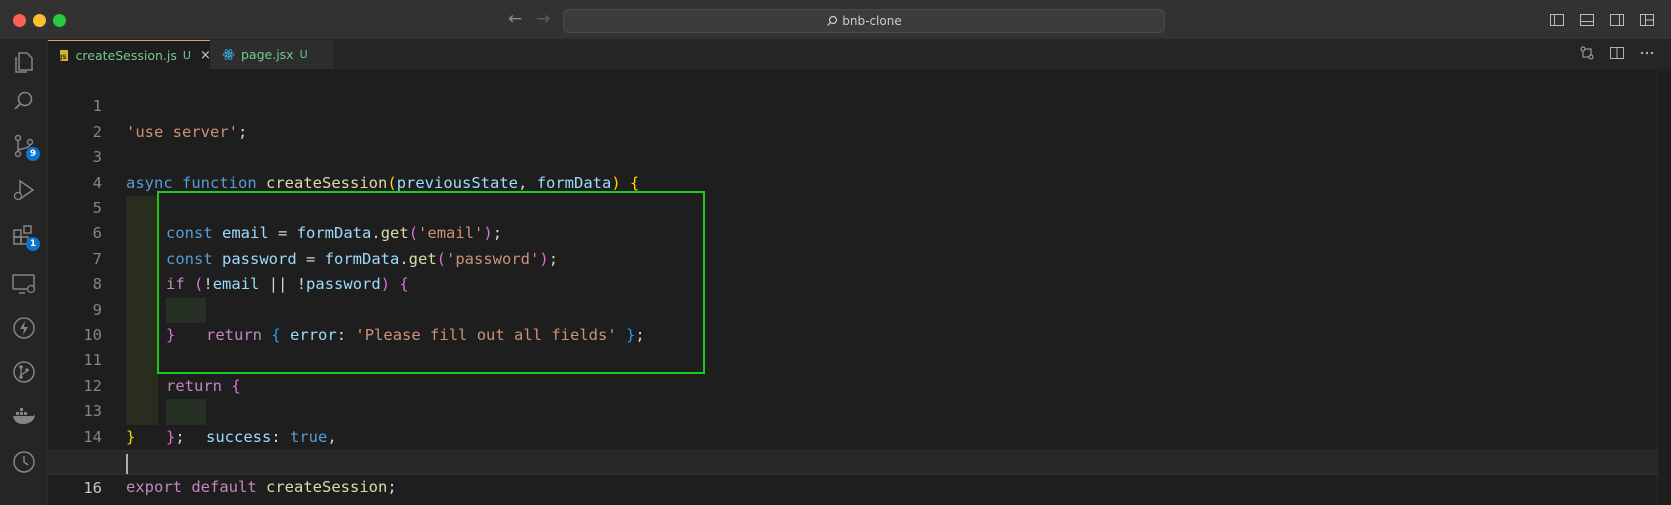  I want to click on extensions-badge: 1, so click(33, 244).